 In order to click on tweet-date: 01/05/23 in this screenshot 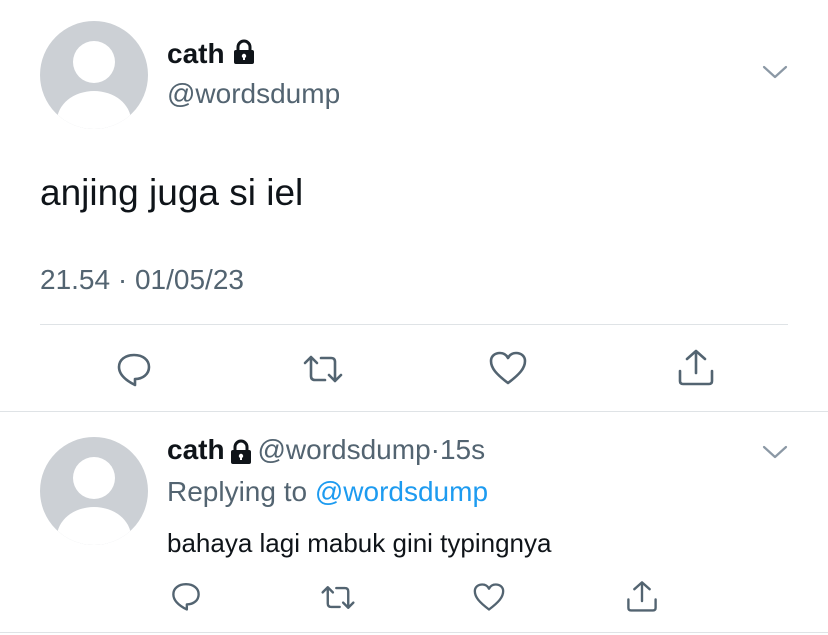, I will do `click(189, 279)`.